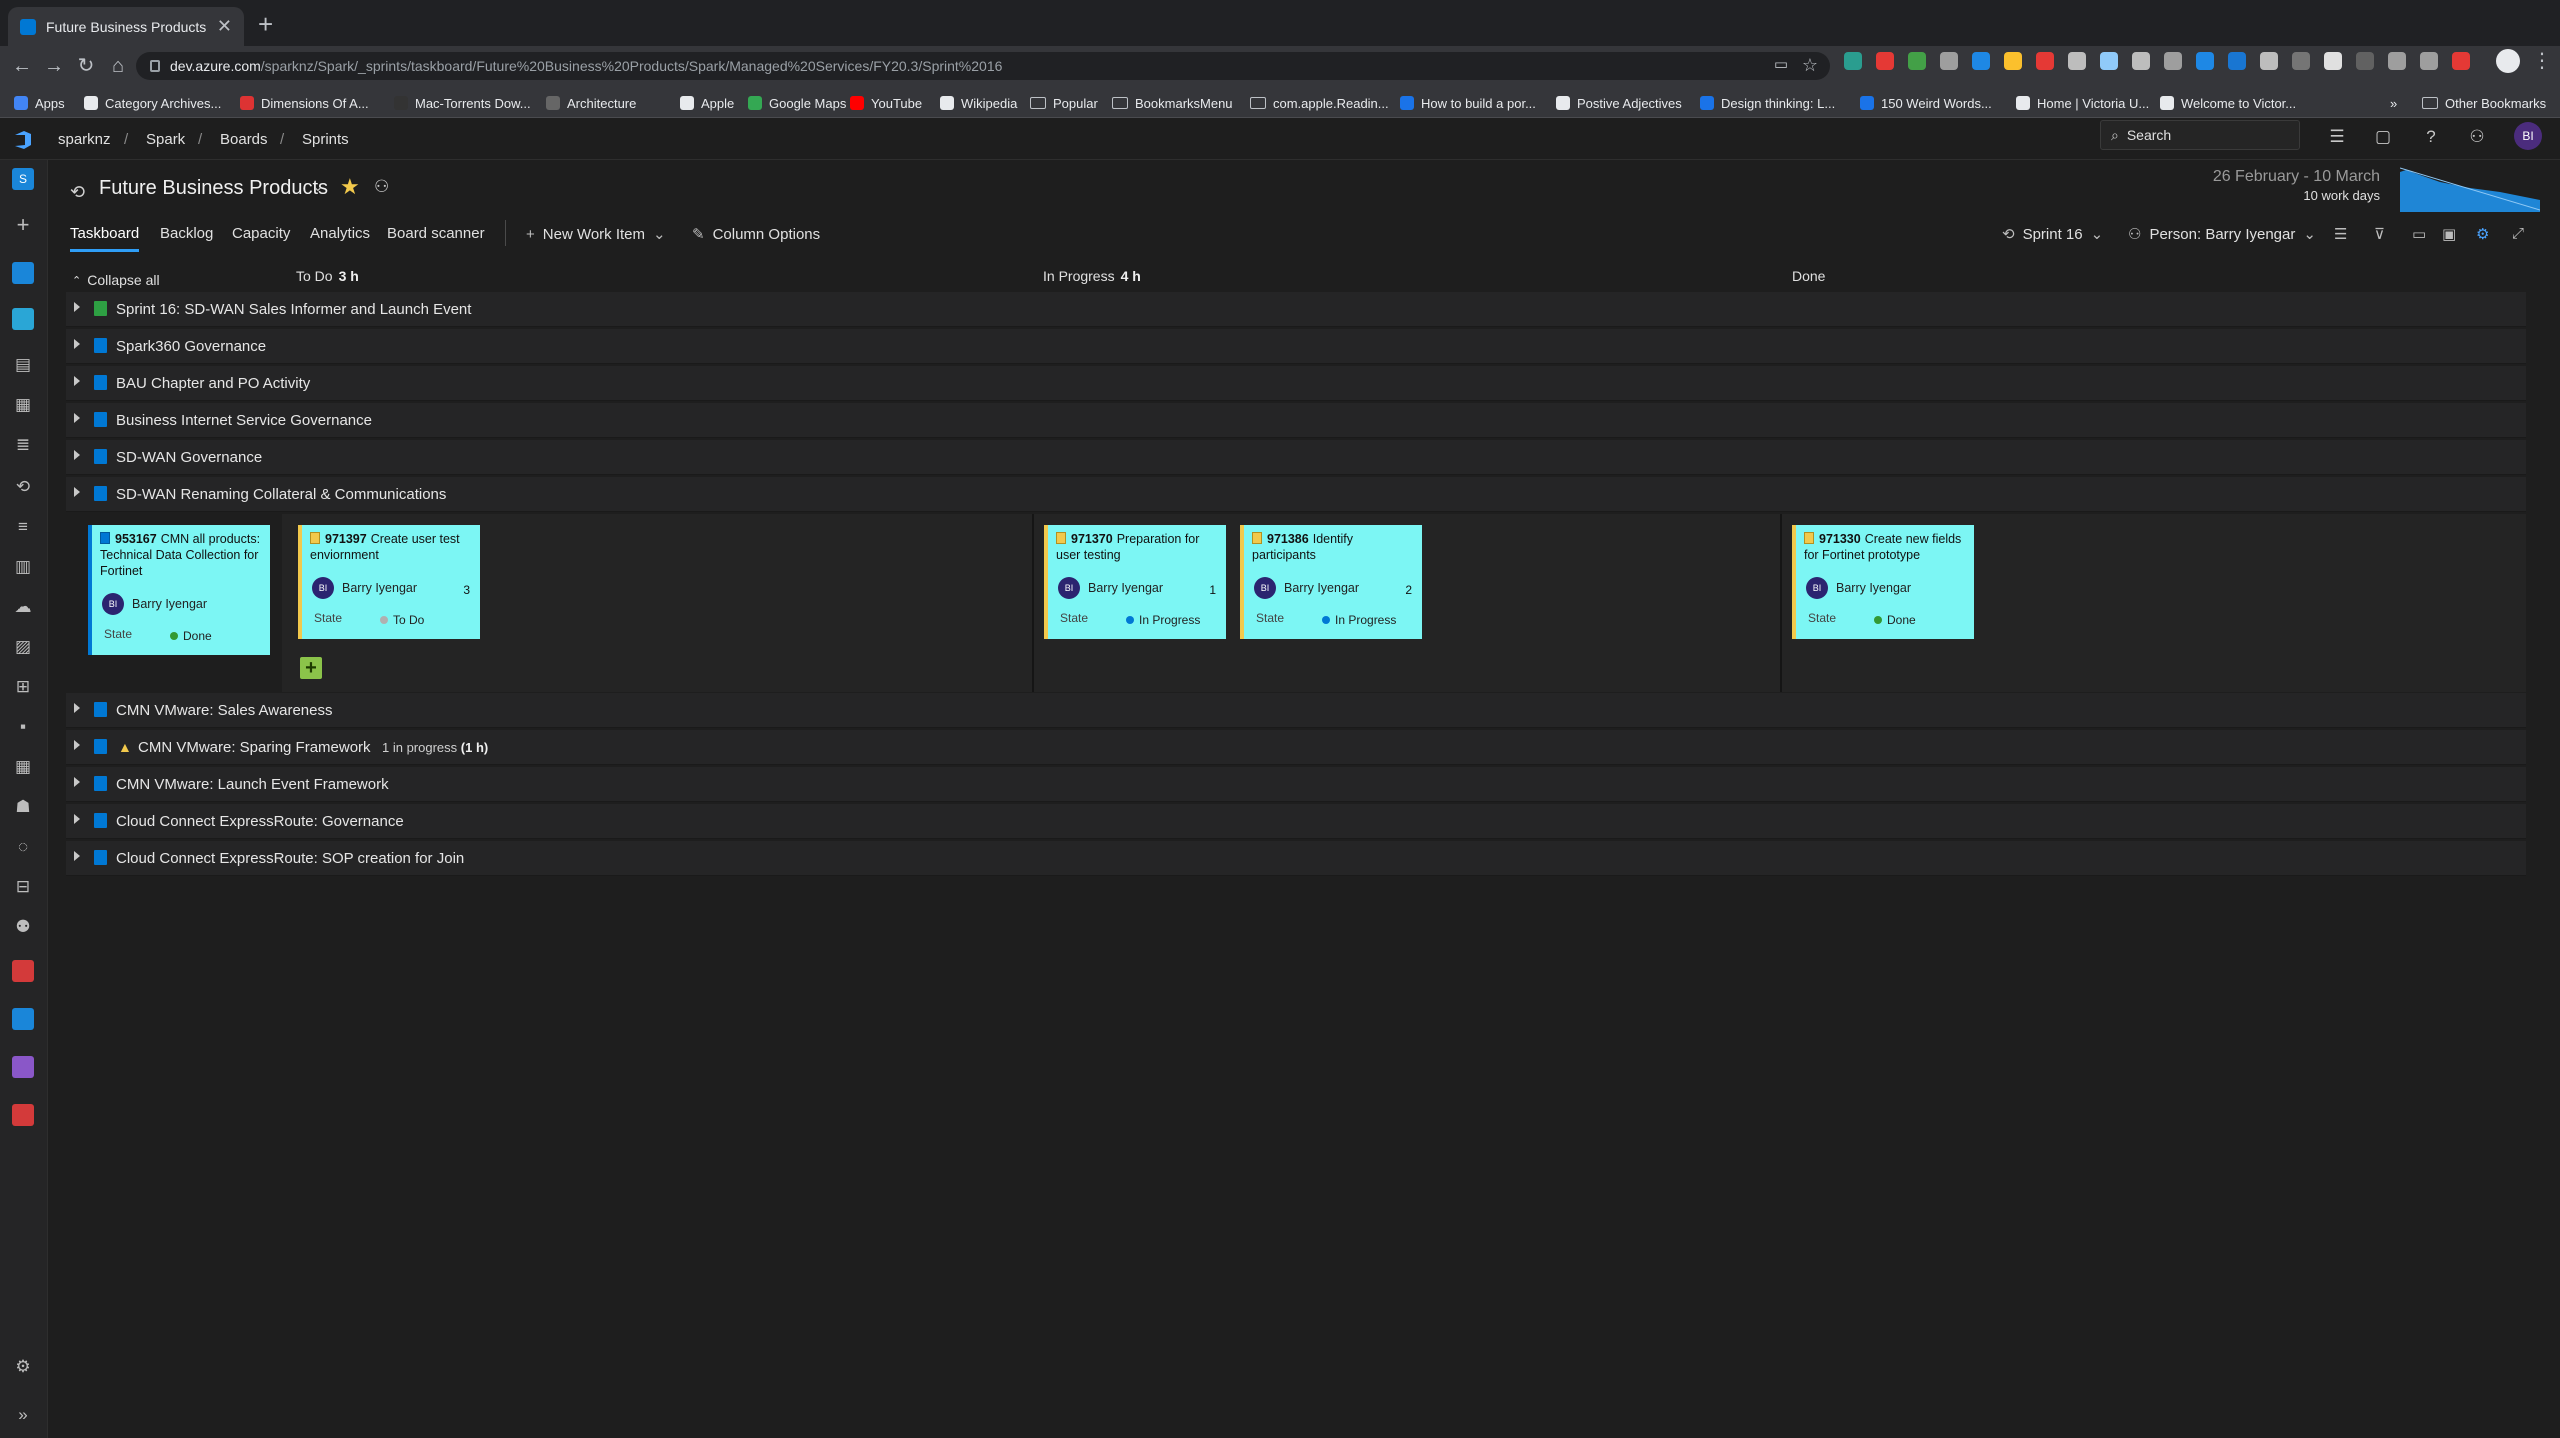 Image resolution: width=2560 pixels, height=1438 pixels. Describe the element at coordinates (350, 187) in the screenshot. I see `favorite-star-icon: ★` at that location.